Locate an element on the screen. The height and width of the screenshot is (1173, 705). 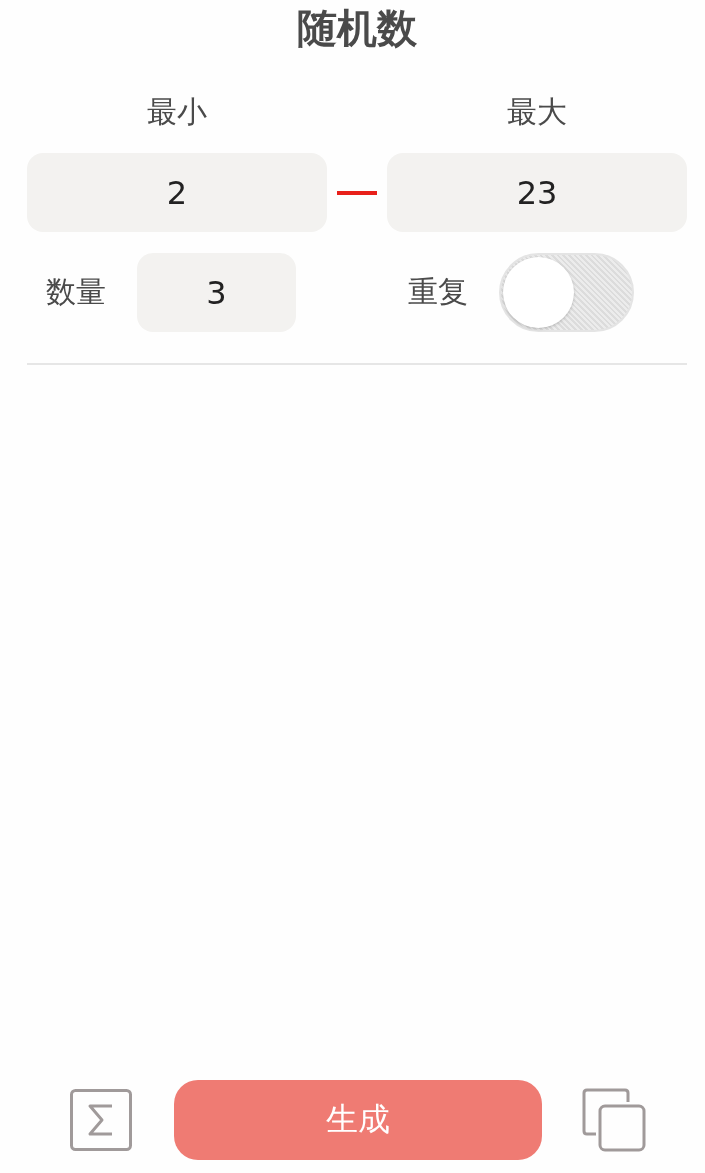
sigma-icon is located at coordinates (101, 1120).